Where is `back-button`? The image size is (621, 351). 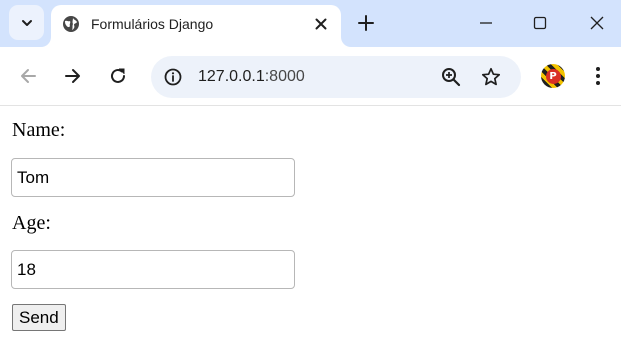
back-button is located at coordinates (28, 76).